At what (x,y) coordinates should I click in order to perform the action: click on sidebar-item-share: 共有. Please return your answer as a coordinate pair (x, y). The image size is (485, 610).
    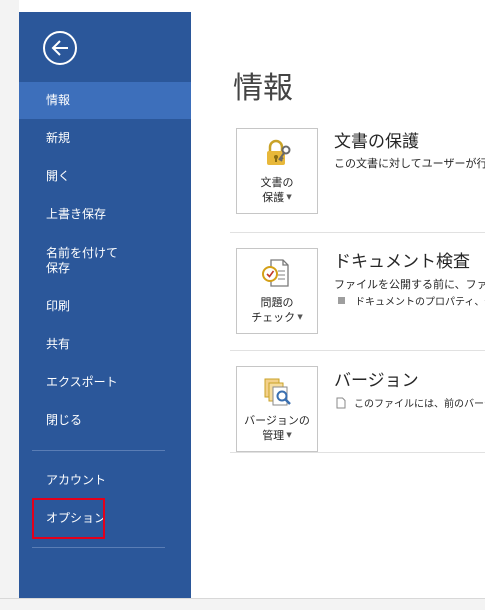
    Looking at the image, I should click on (105, 344).